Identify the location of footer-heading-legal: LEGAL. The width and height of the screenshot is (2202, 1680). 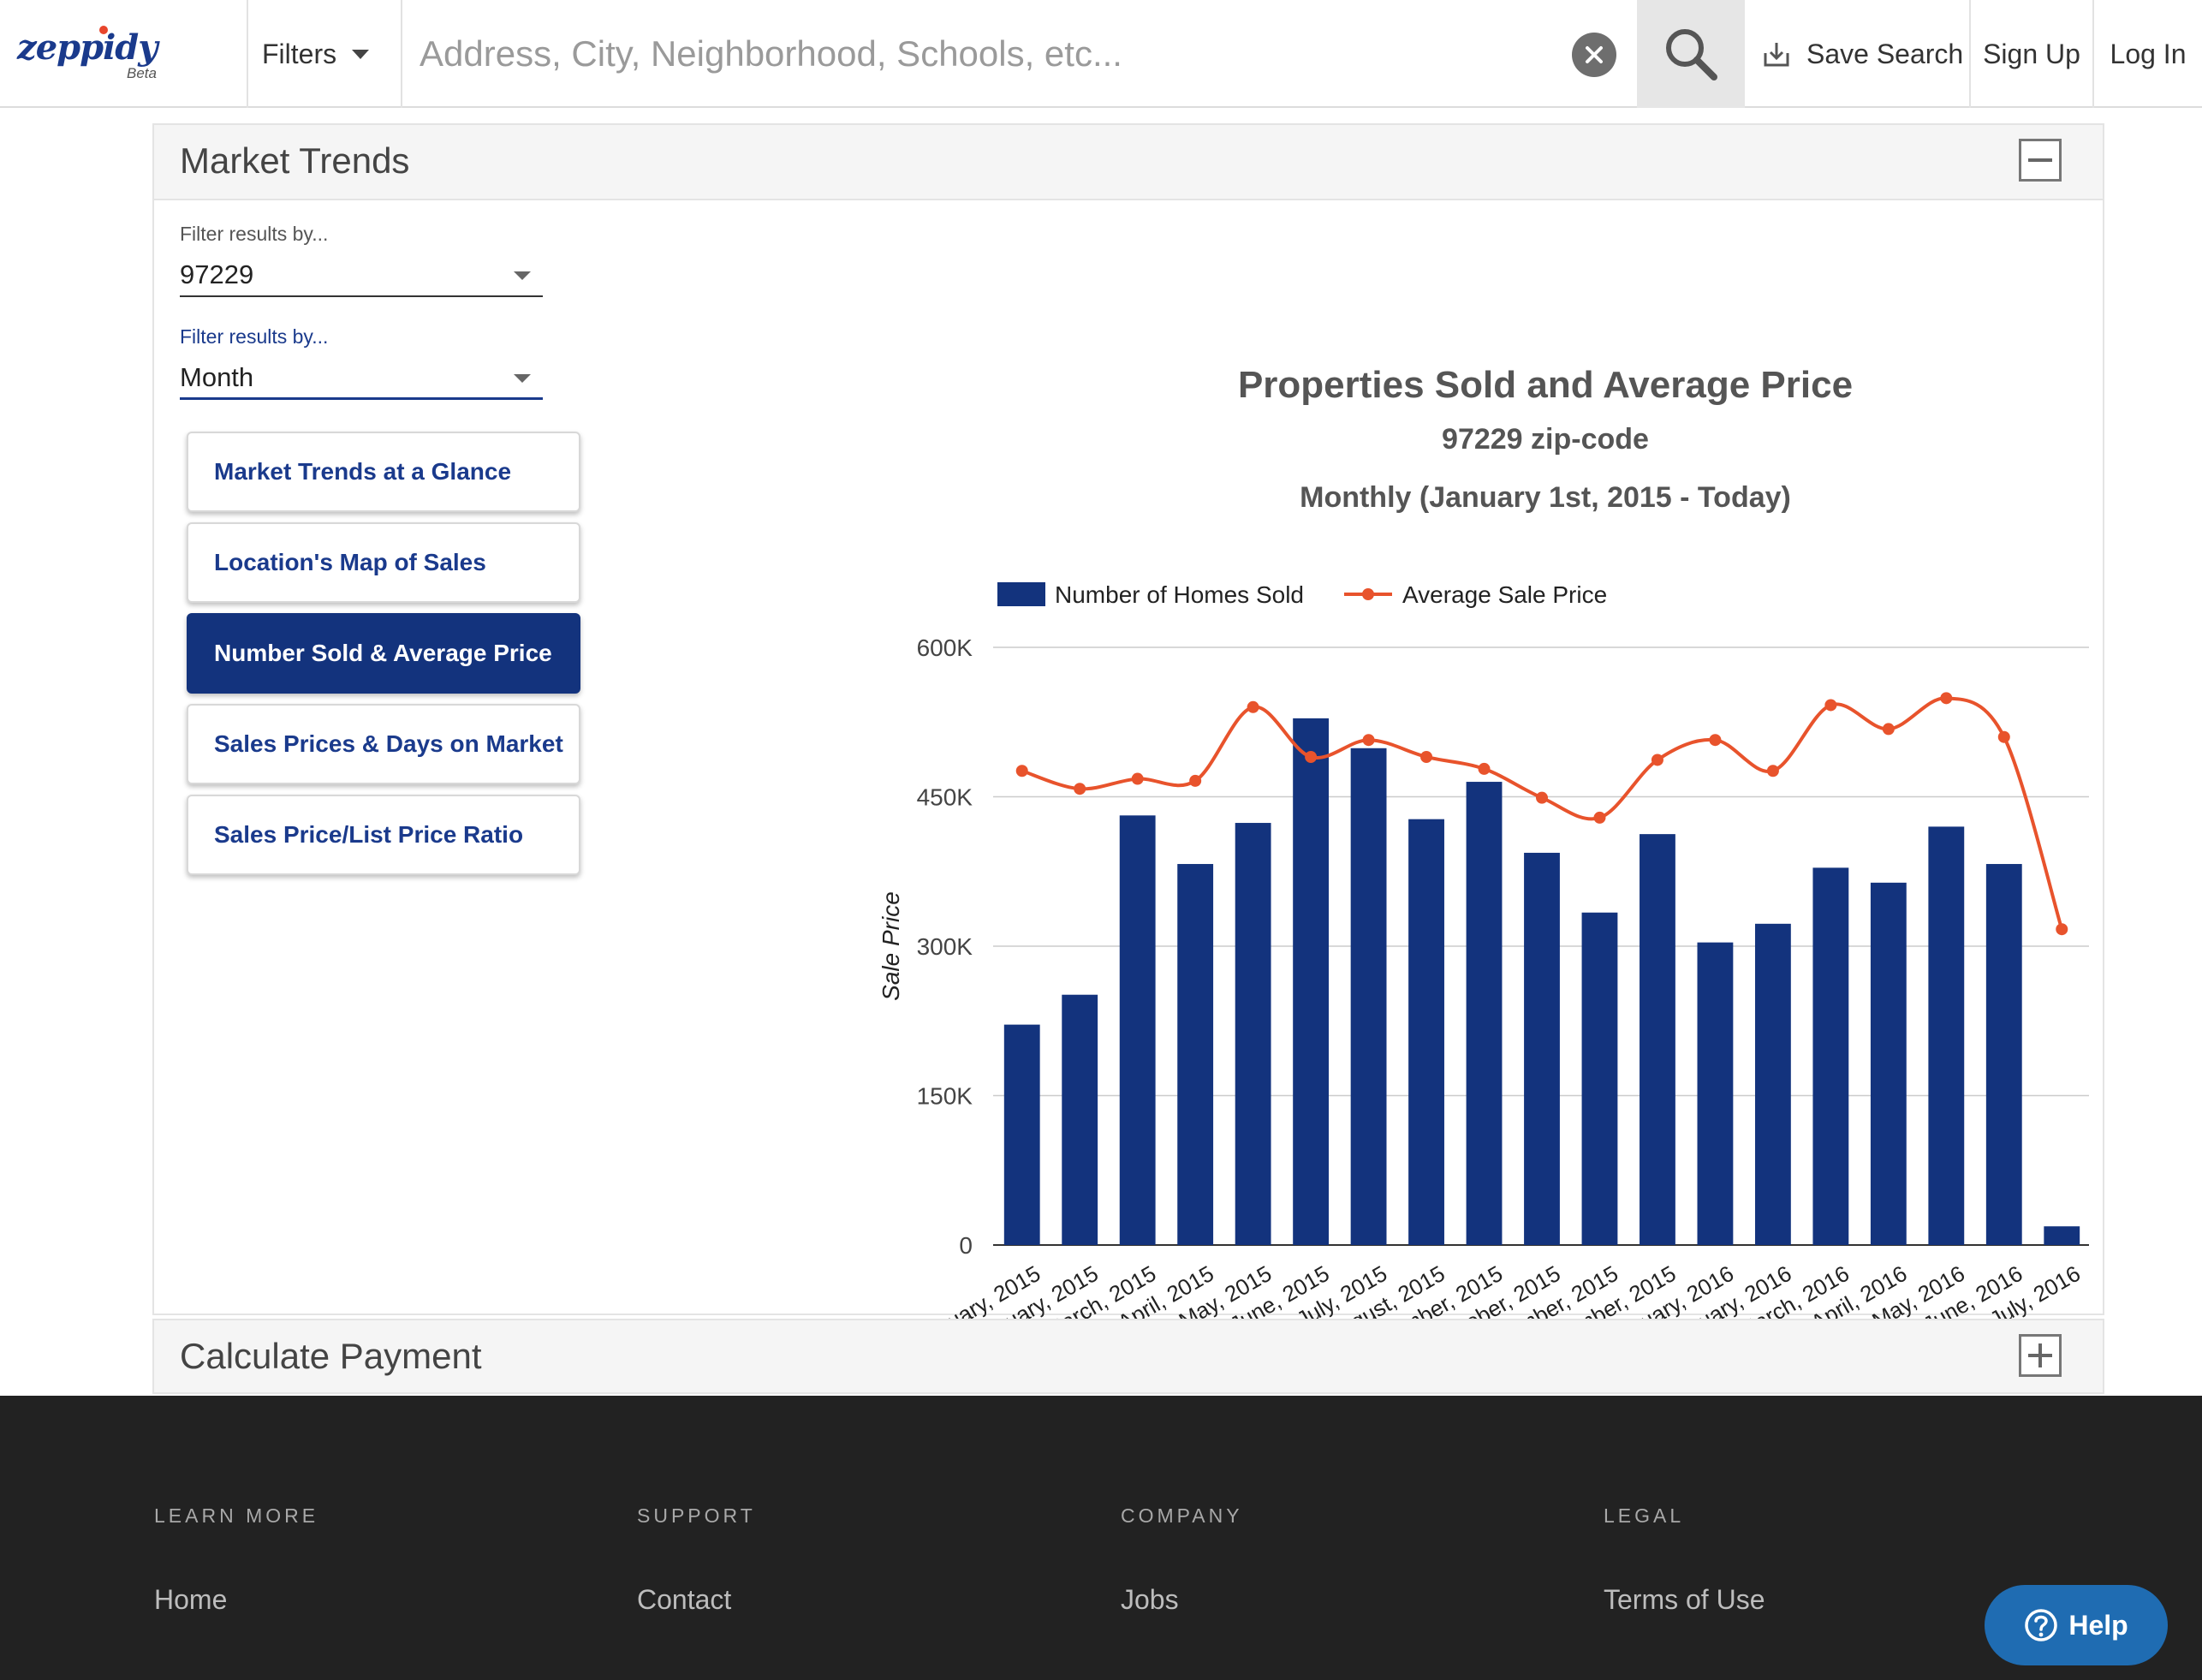
(1644, 1515).